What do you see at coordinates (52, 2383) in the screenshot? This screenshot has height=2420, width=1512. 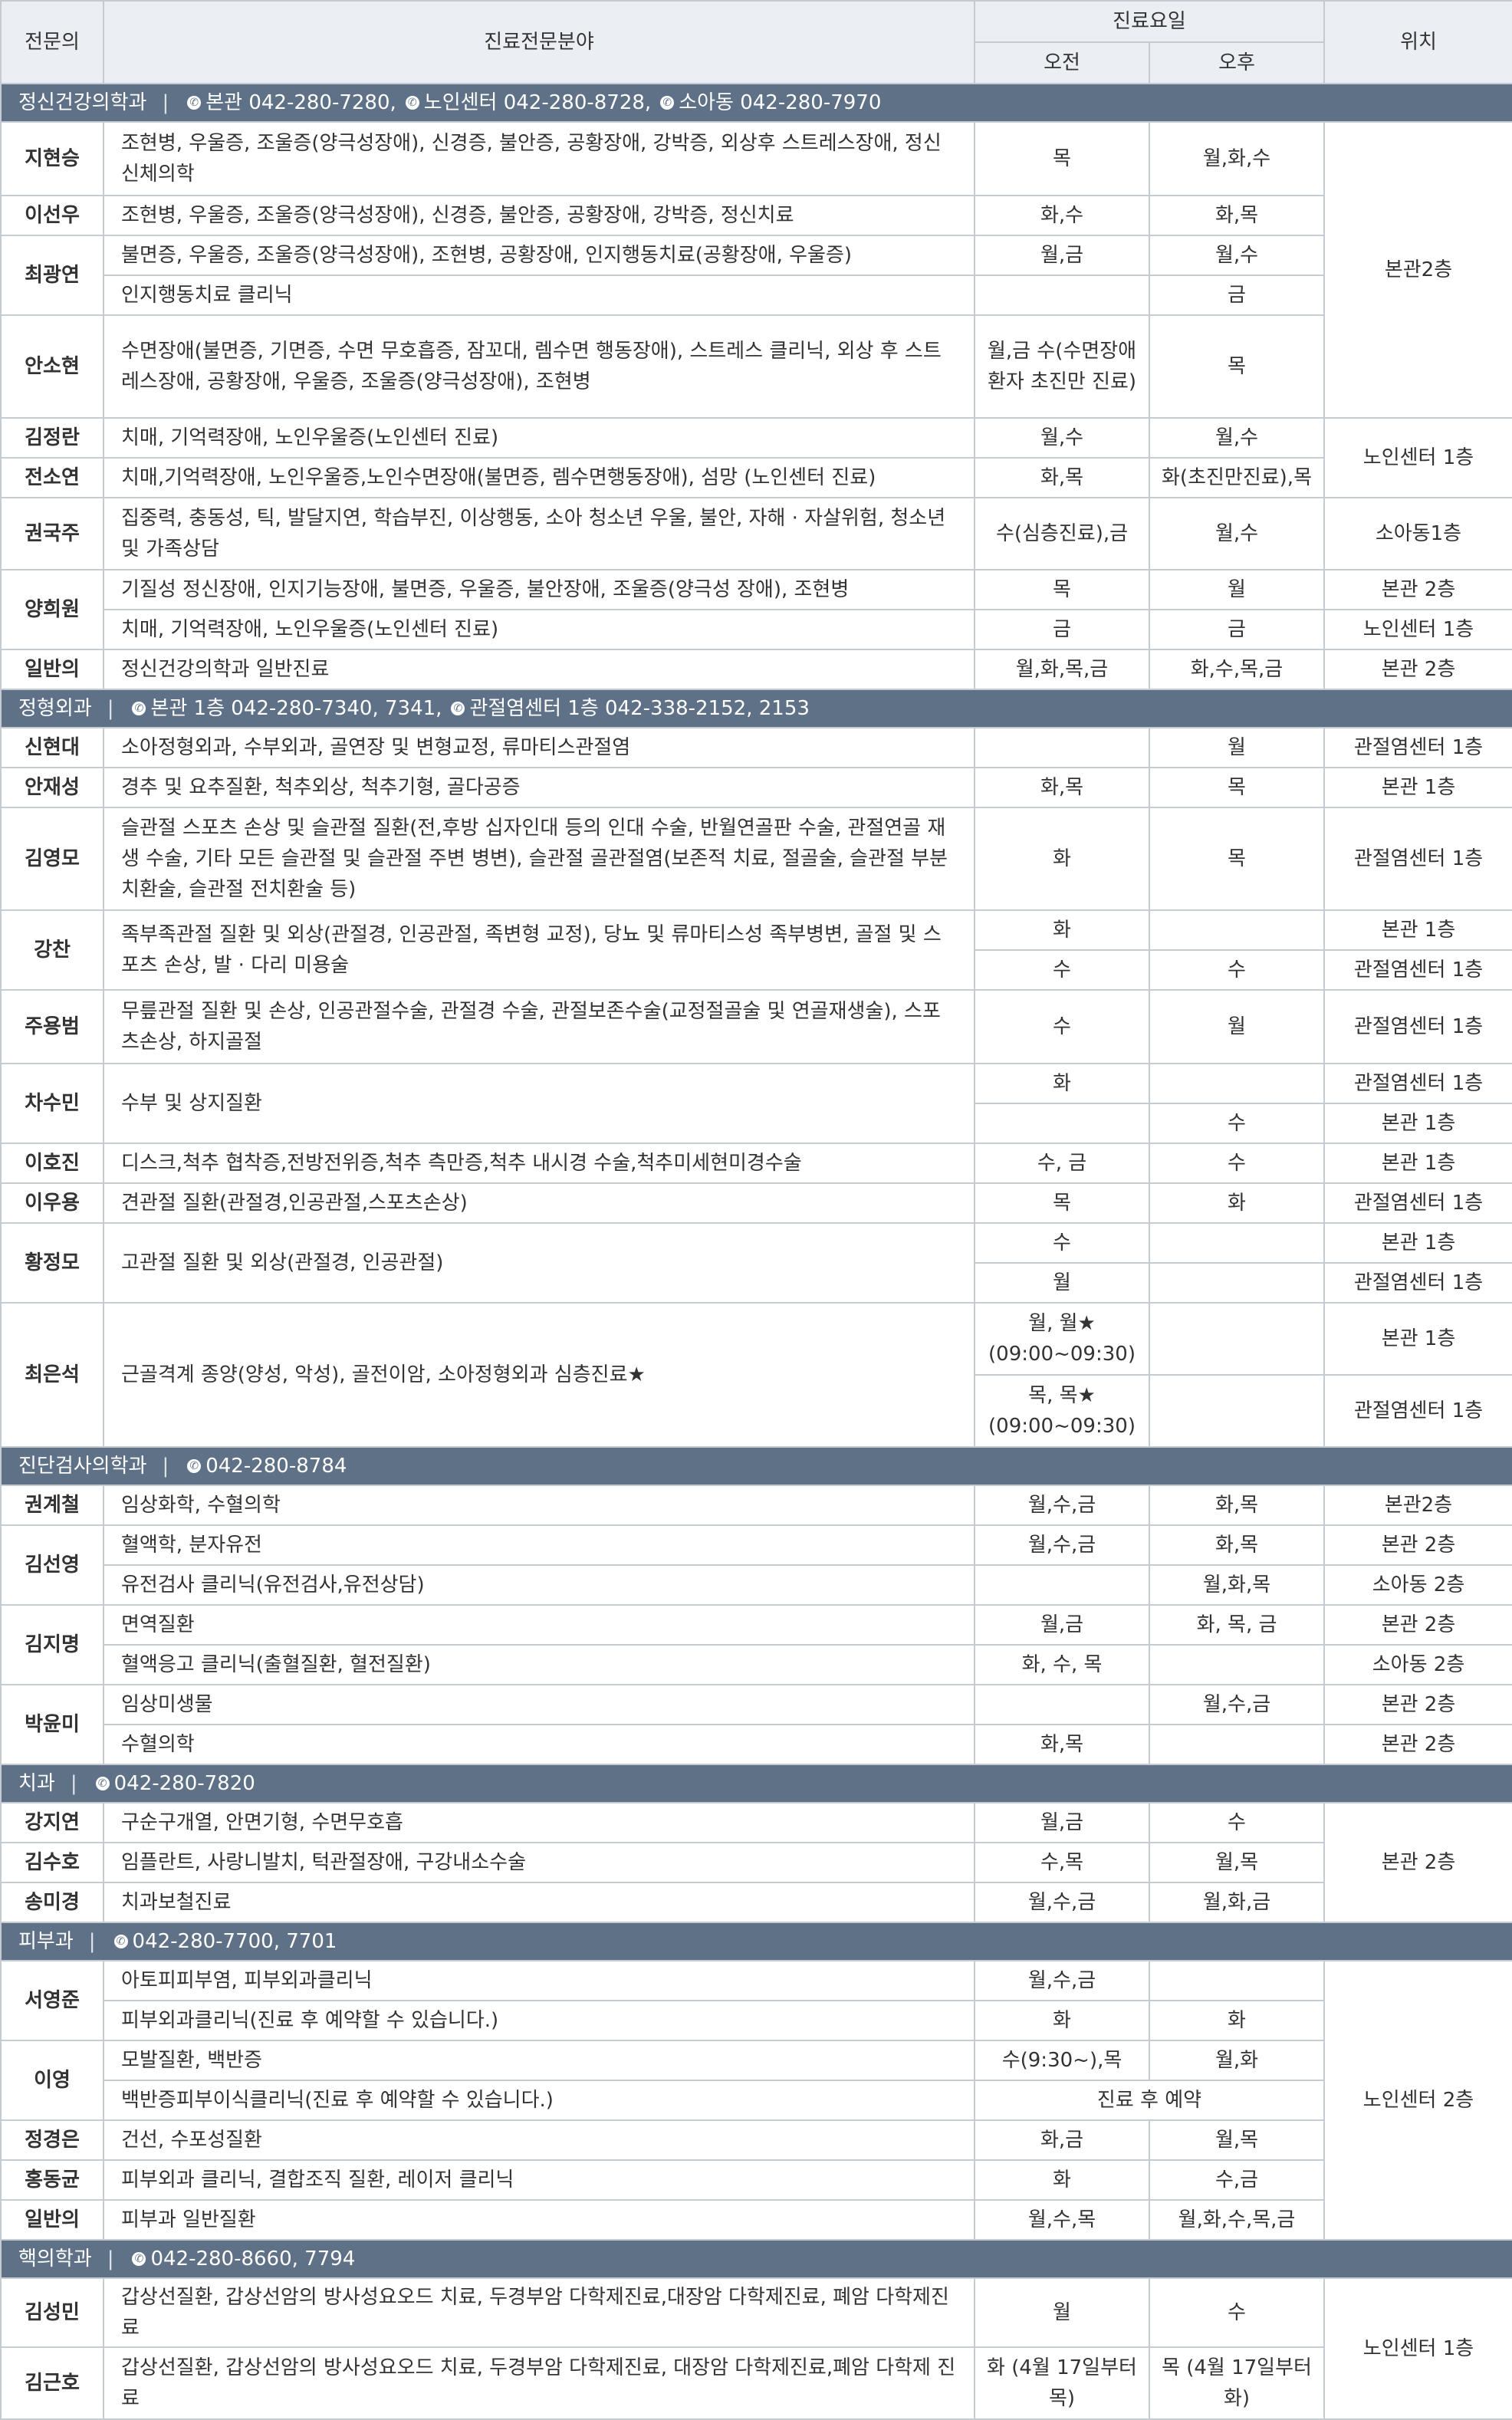 I see `doctor-name: 김근호` at bounding box center [52, 2383].